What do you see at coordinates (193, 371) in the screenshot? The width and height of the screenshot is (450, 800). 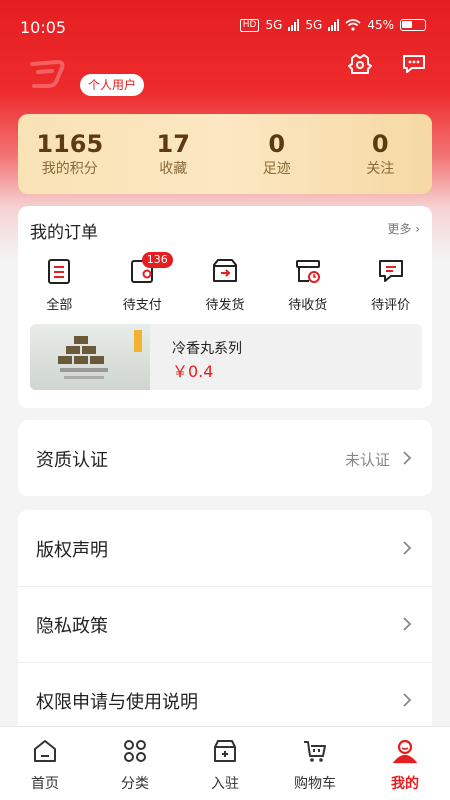 I see `product-price: ￥0.4` at bounding box center [193, 371].